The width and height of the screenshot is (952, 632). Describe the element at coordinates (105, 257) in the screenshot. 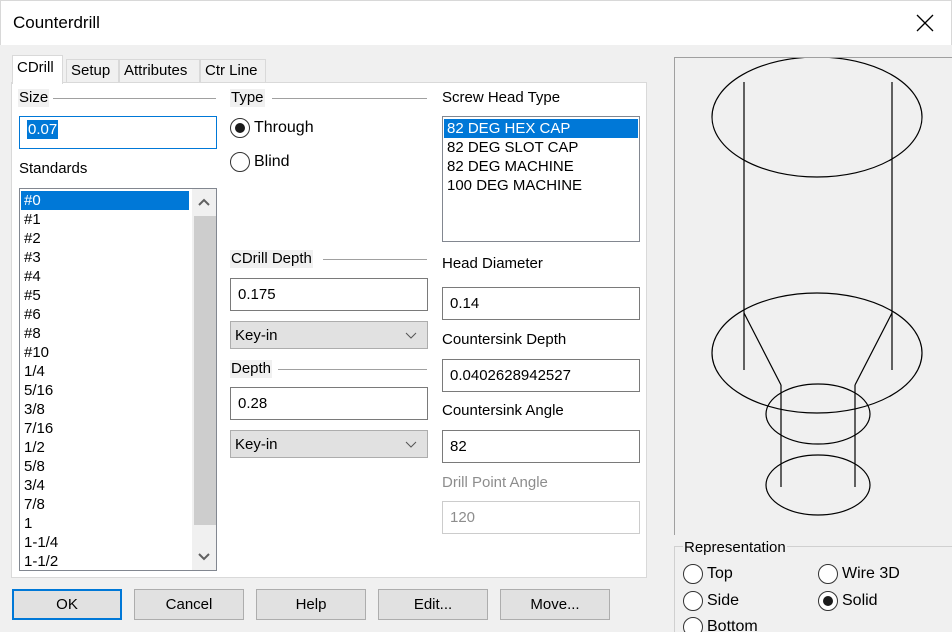

I see `list-item: #3` at that location.